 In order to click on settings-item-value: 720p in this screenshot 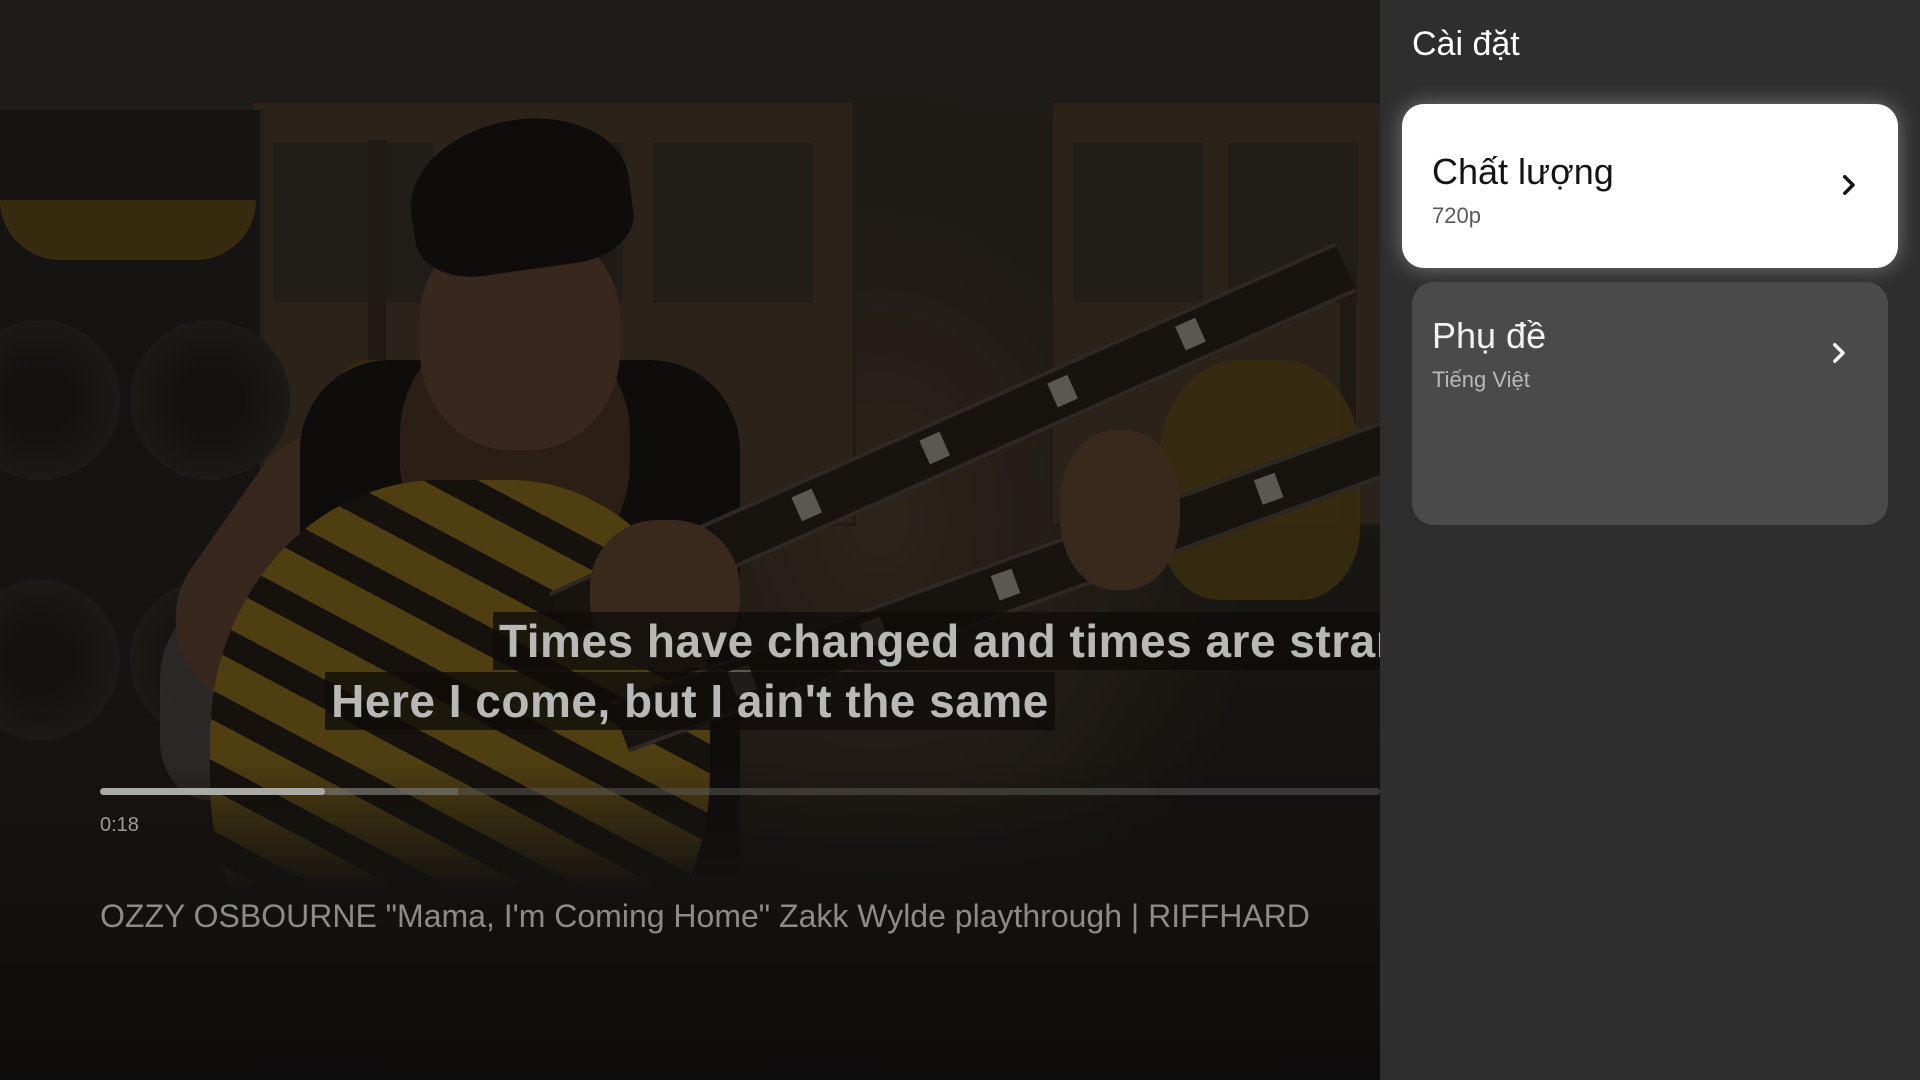, I will do `click(1456, 215)`.